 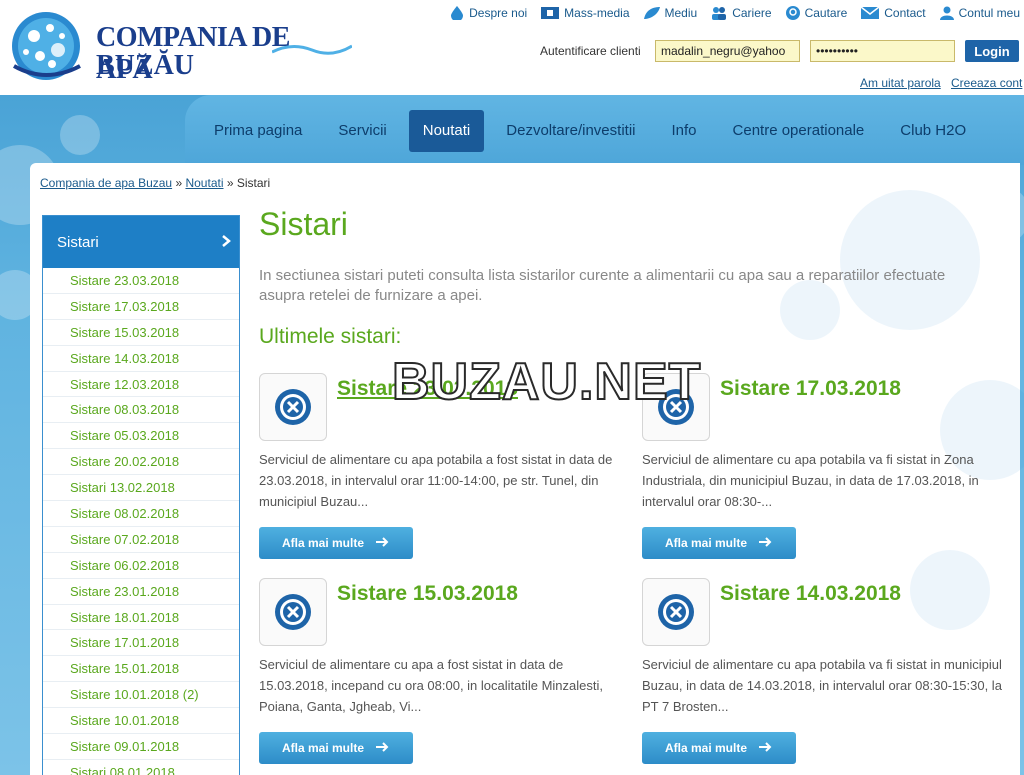 What do you see at coordinates (141, 669) in the screenshot?
I see `sidebar-item: Sistare 15.01.2018` at bounding box center [141, 669].